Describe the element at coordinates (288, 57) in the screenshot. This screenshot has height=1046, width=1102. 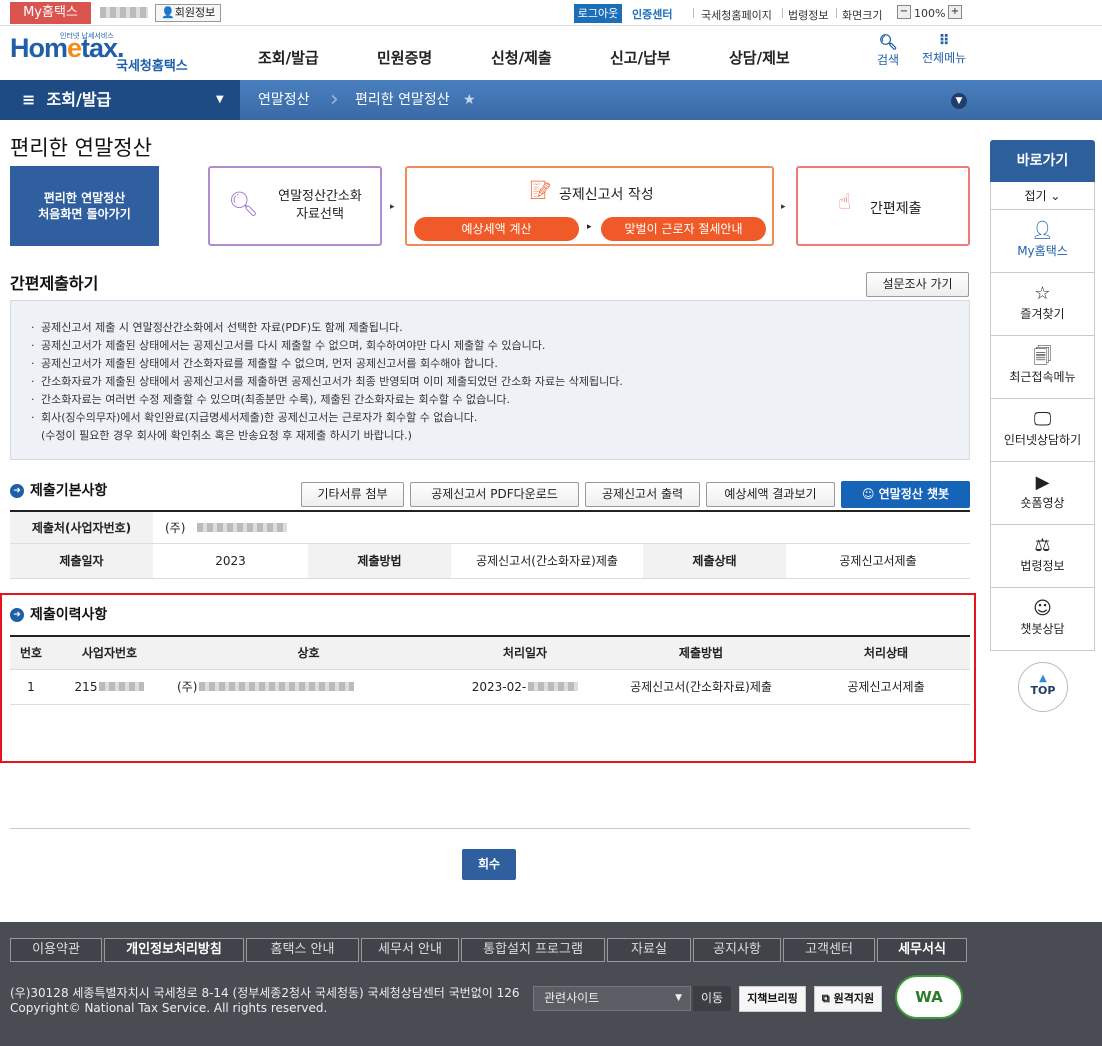
I see `gnb-inquiry: 조회/발급` at that location.